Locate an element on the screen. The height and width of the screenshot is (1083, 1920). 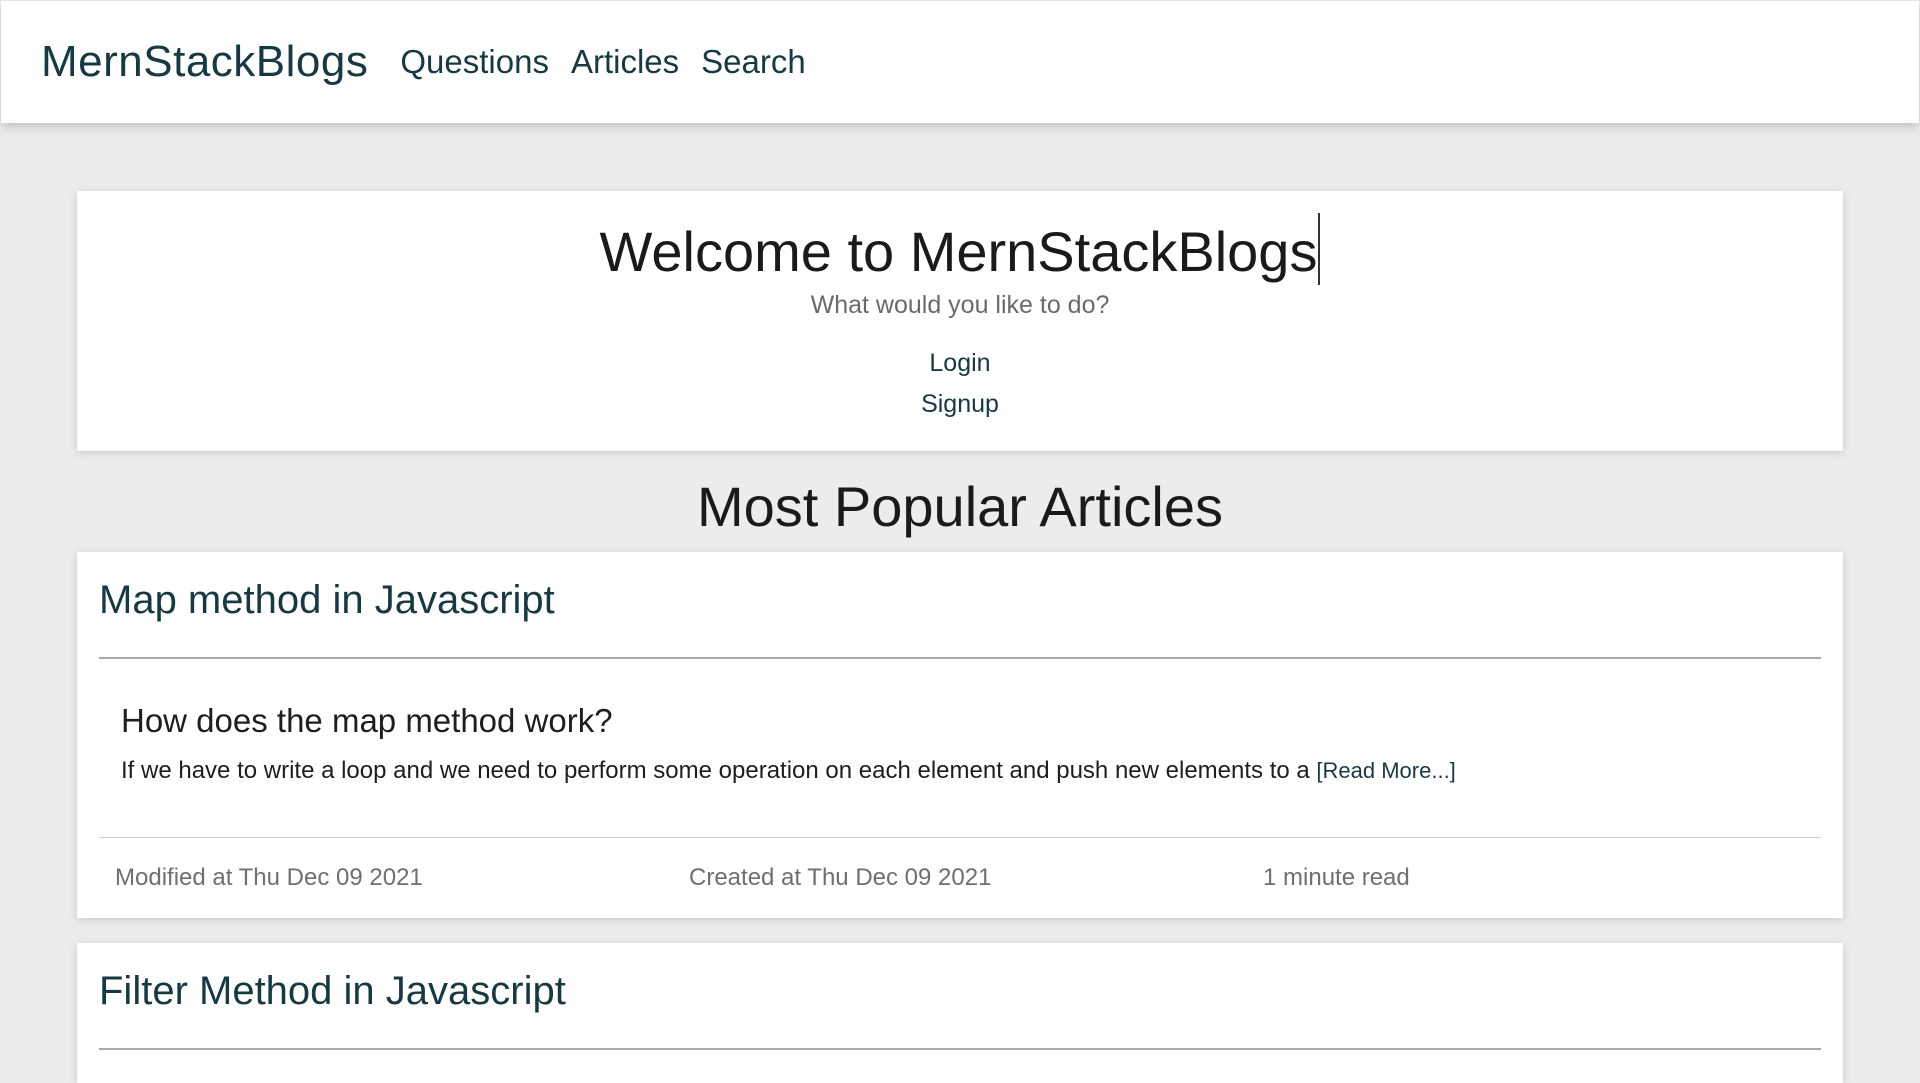
signup-link-row: Signup is located at coordinates (960, 404).